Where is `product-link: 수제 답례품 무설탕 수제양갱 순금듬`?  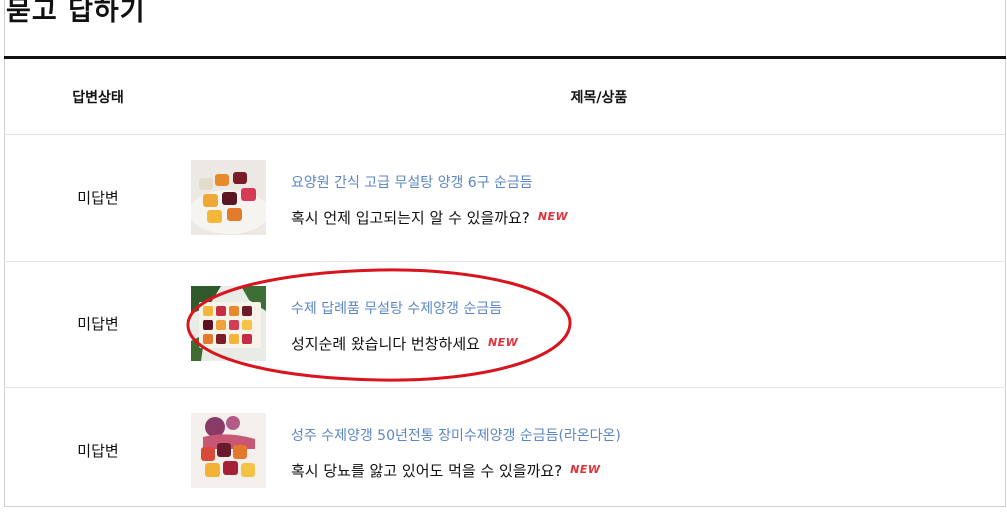 product-link: 수제 답례품 무설탕 수제양갱 순금듬 is located at coordinates (396, 308).